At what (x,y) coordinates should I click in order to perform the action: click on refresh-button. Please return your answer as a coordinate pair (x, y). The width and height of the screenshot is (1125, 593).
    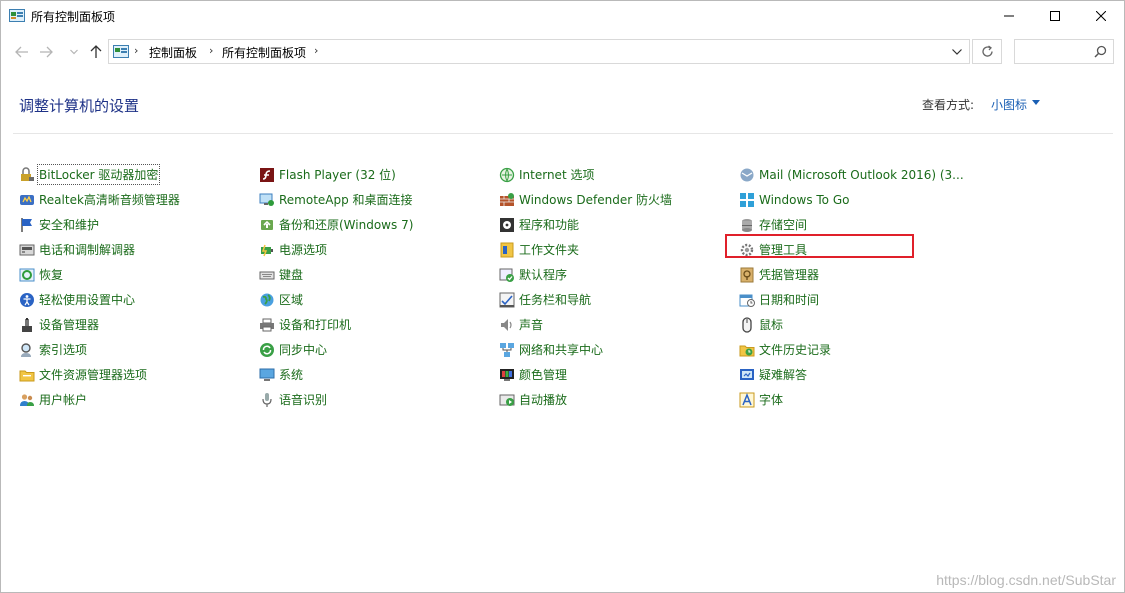
    Looking at the image, I should click on (987, 51).